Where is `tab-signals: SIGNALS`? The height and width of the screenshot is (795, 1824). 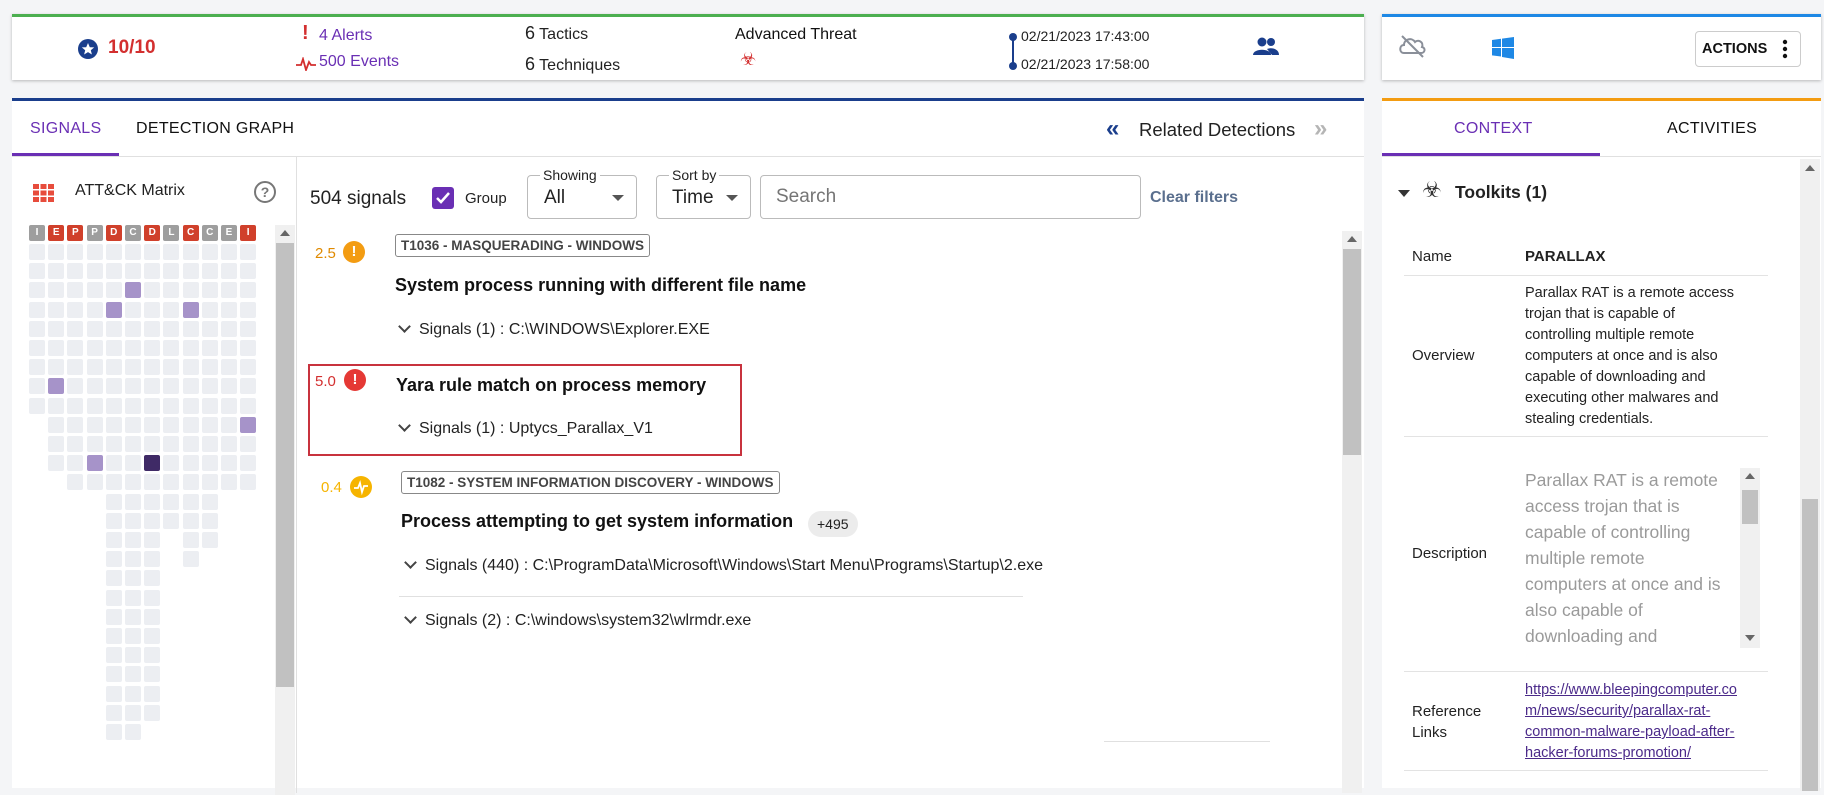
tab-signals: SIGNALS is located at coordinates (65, 129).